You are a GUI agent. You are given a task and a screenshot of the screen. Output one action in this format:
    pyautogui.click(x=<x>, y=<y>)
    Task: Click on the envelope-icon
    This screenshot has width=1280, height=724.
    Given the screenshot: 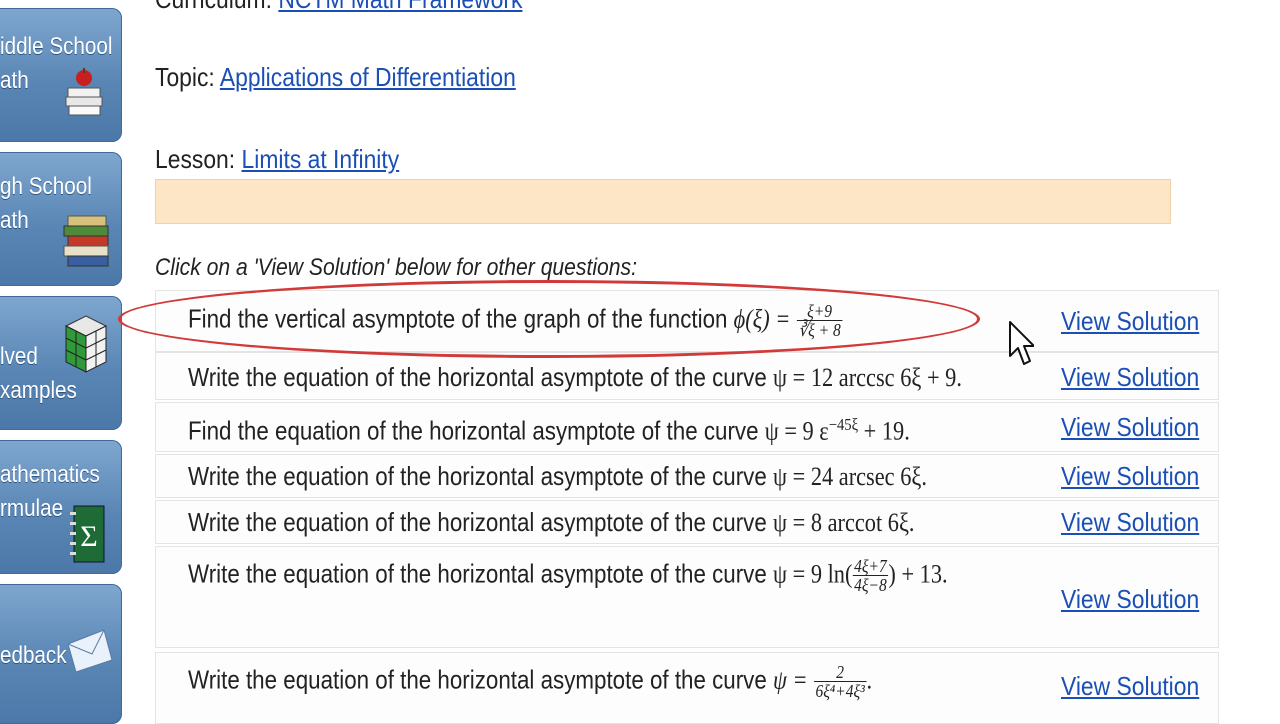 What is the action you would take?
    pyautogui.click(x=90, y=651)
    